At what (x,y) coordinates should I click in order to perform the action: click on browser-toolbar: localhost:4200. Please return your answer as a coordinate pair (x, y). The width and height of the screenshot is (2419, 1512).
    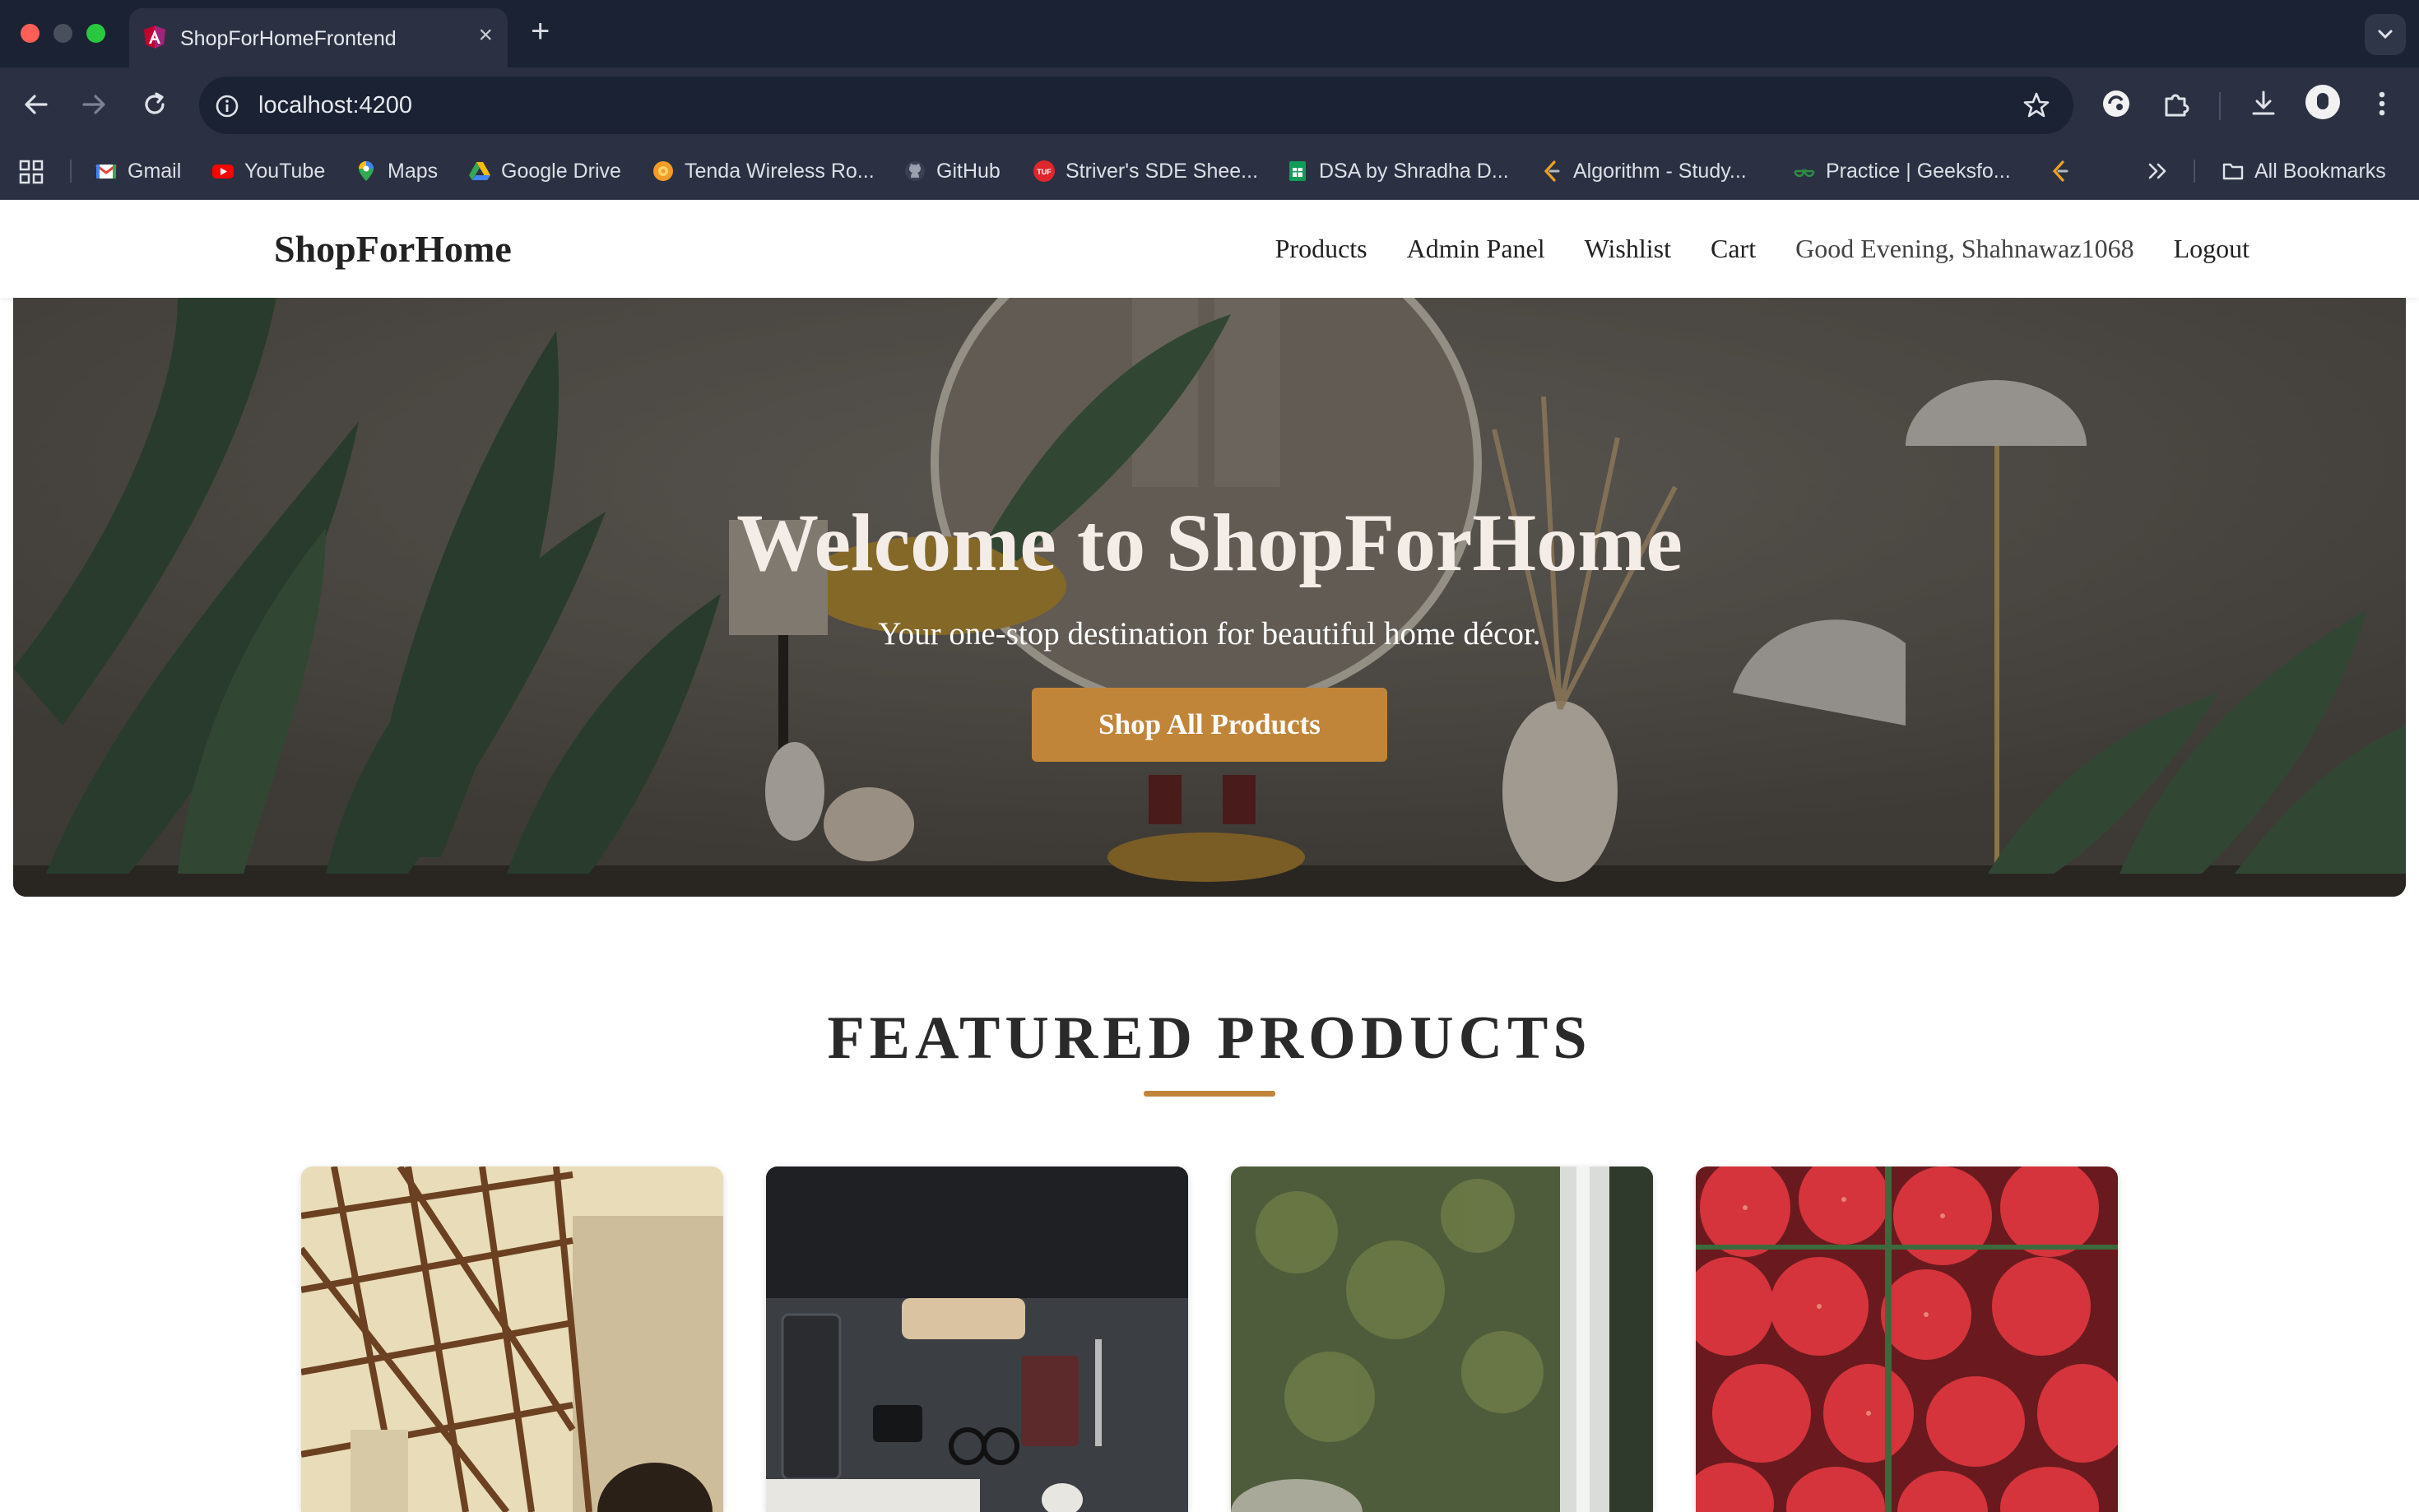
    Looking at the image, I should click on (1209, 104).